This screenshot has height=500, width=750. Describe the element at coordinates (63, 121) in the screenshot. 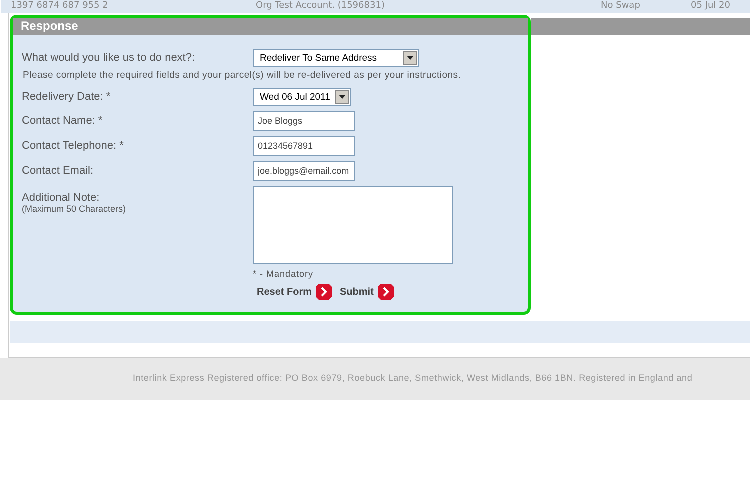

I see `field-label: Contact Name: *` at that location.